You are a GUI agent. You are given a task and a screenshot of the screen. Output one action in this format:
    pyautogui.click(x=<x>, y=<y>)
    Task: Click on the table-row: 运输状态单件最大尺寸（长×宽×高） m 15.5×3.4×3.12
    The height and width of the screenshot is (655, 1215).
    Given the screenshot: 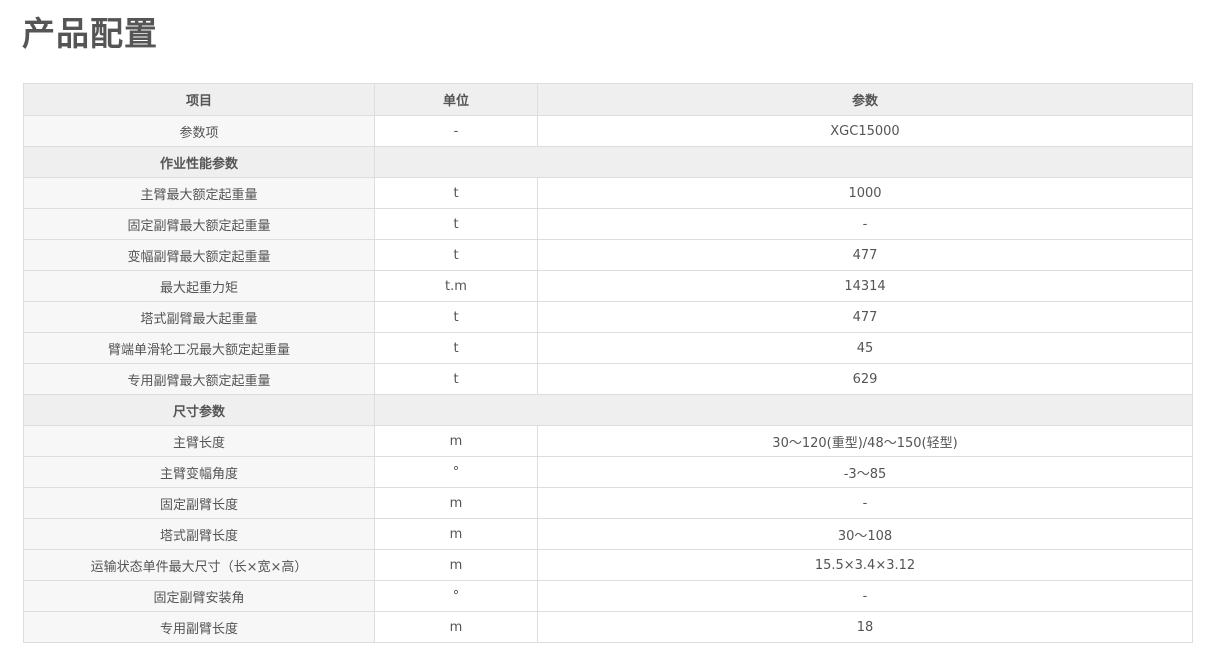 What is the action you would take?
    pyautogui.click(x=608, y=565)
    